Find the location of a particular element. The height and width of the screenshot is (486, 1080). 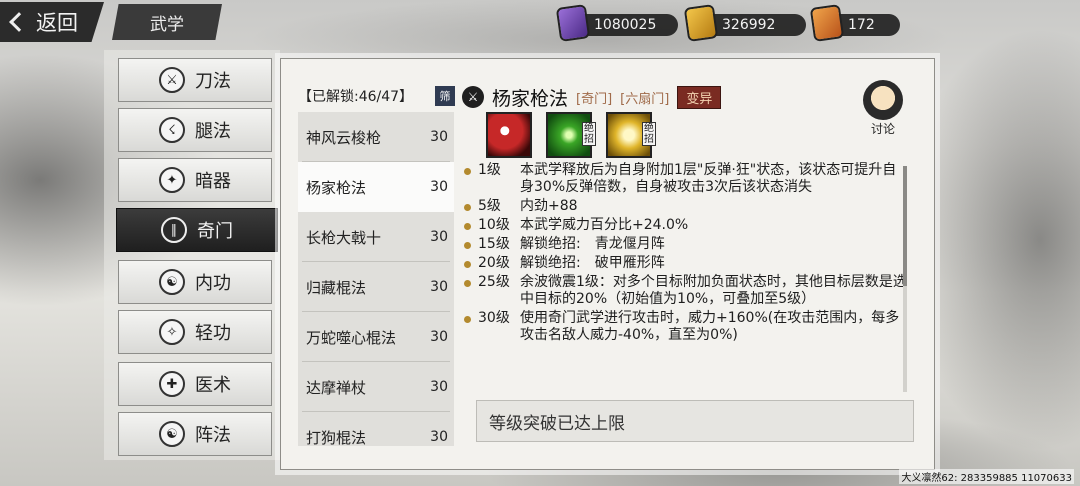

skill-name: 万蛇噬心棍法 is located at coordinates (351, 337).